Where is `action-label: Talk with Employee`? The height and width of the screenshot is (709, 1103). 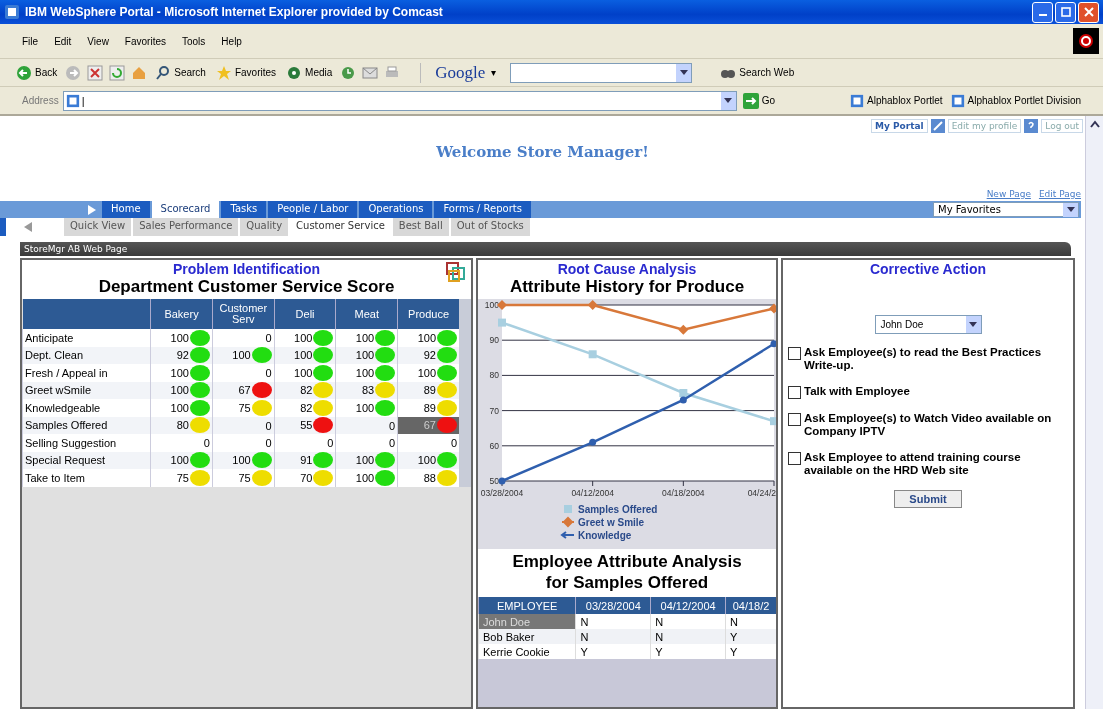 action-label: Talk with Employee is located at coordinates (857, 391).